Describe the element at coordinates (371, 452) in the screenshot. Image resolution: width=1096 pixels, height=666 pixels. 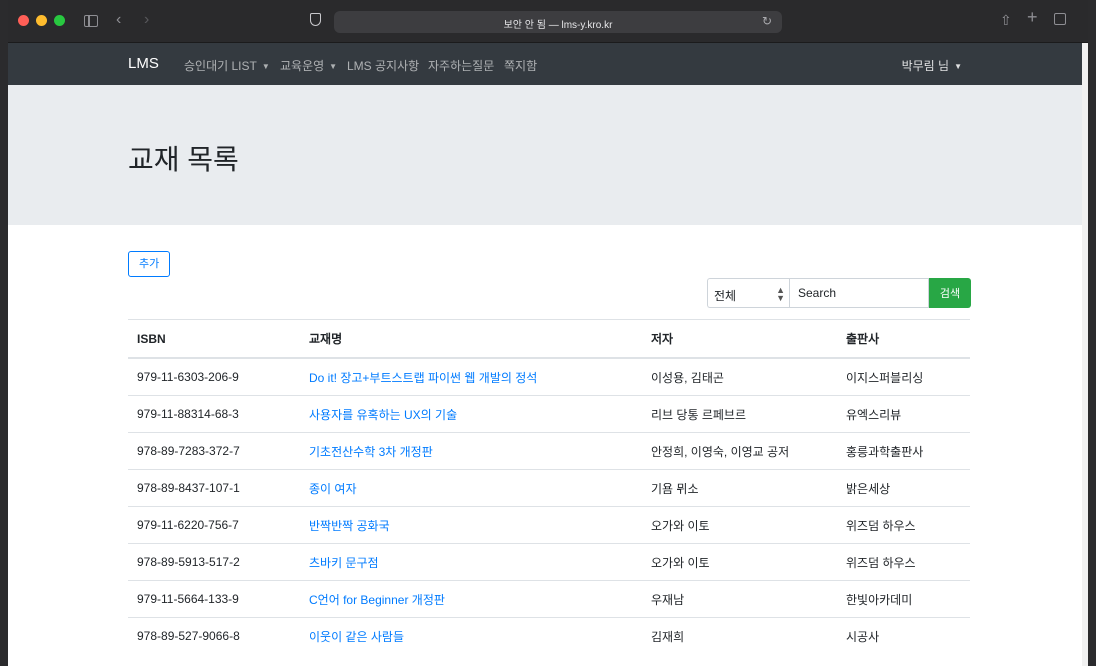
I see `book-title-link: 기초전산수학 3차 개정판` at that location.